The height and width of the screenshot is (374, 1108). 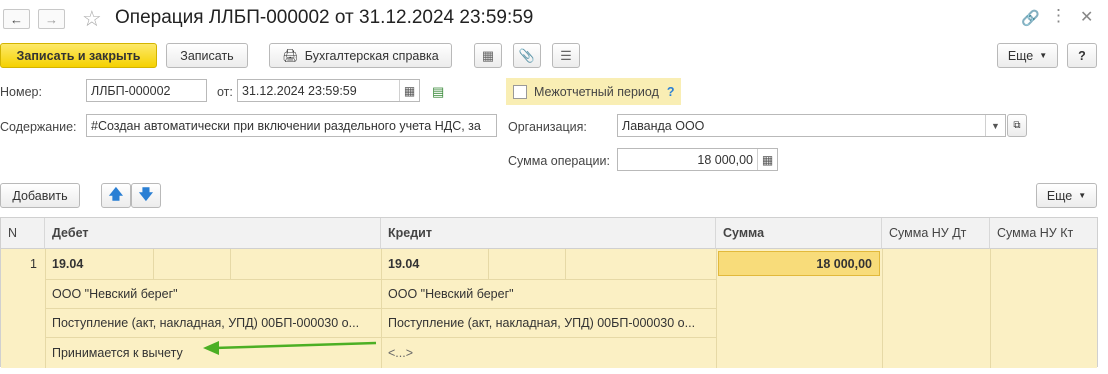 I want to click on more-label: Еще, so click(x=1020, y=55).